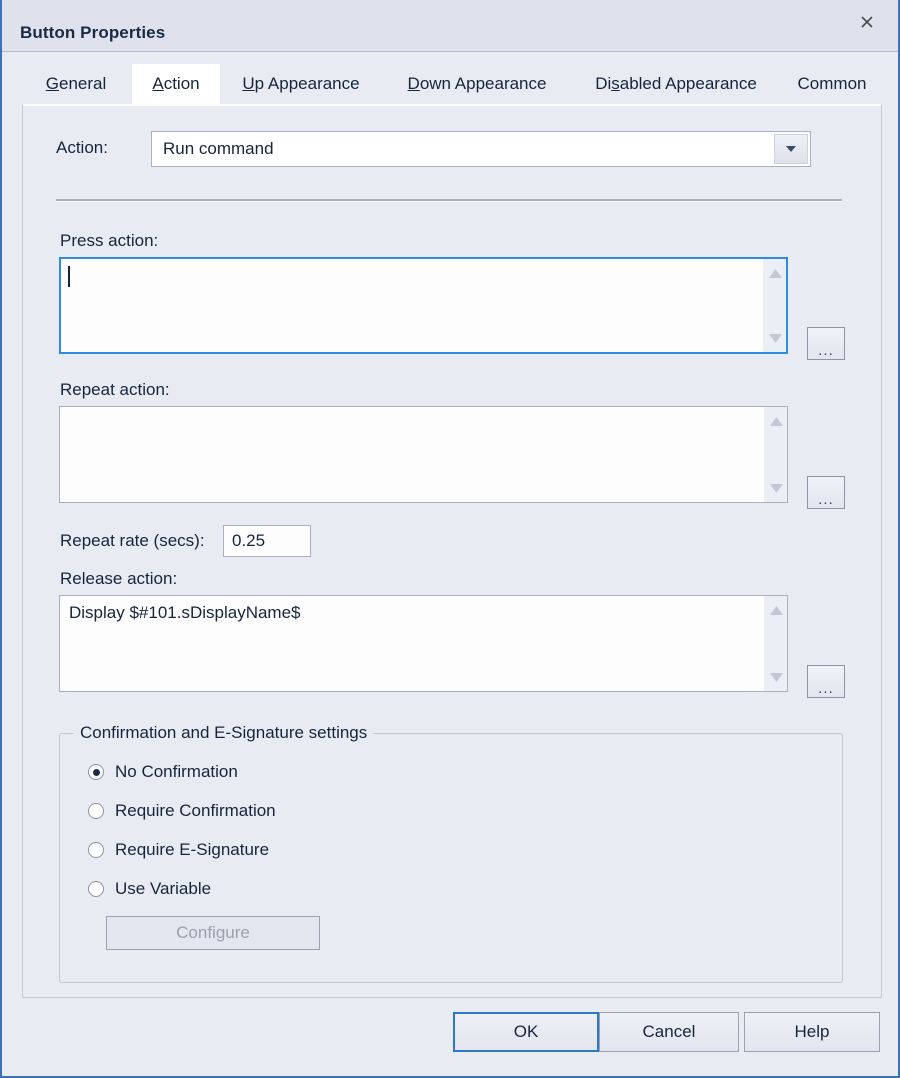 The width and height of the screenshot is (900, 1078). I want to click on action-label: Action:, so click(82, 147).